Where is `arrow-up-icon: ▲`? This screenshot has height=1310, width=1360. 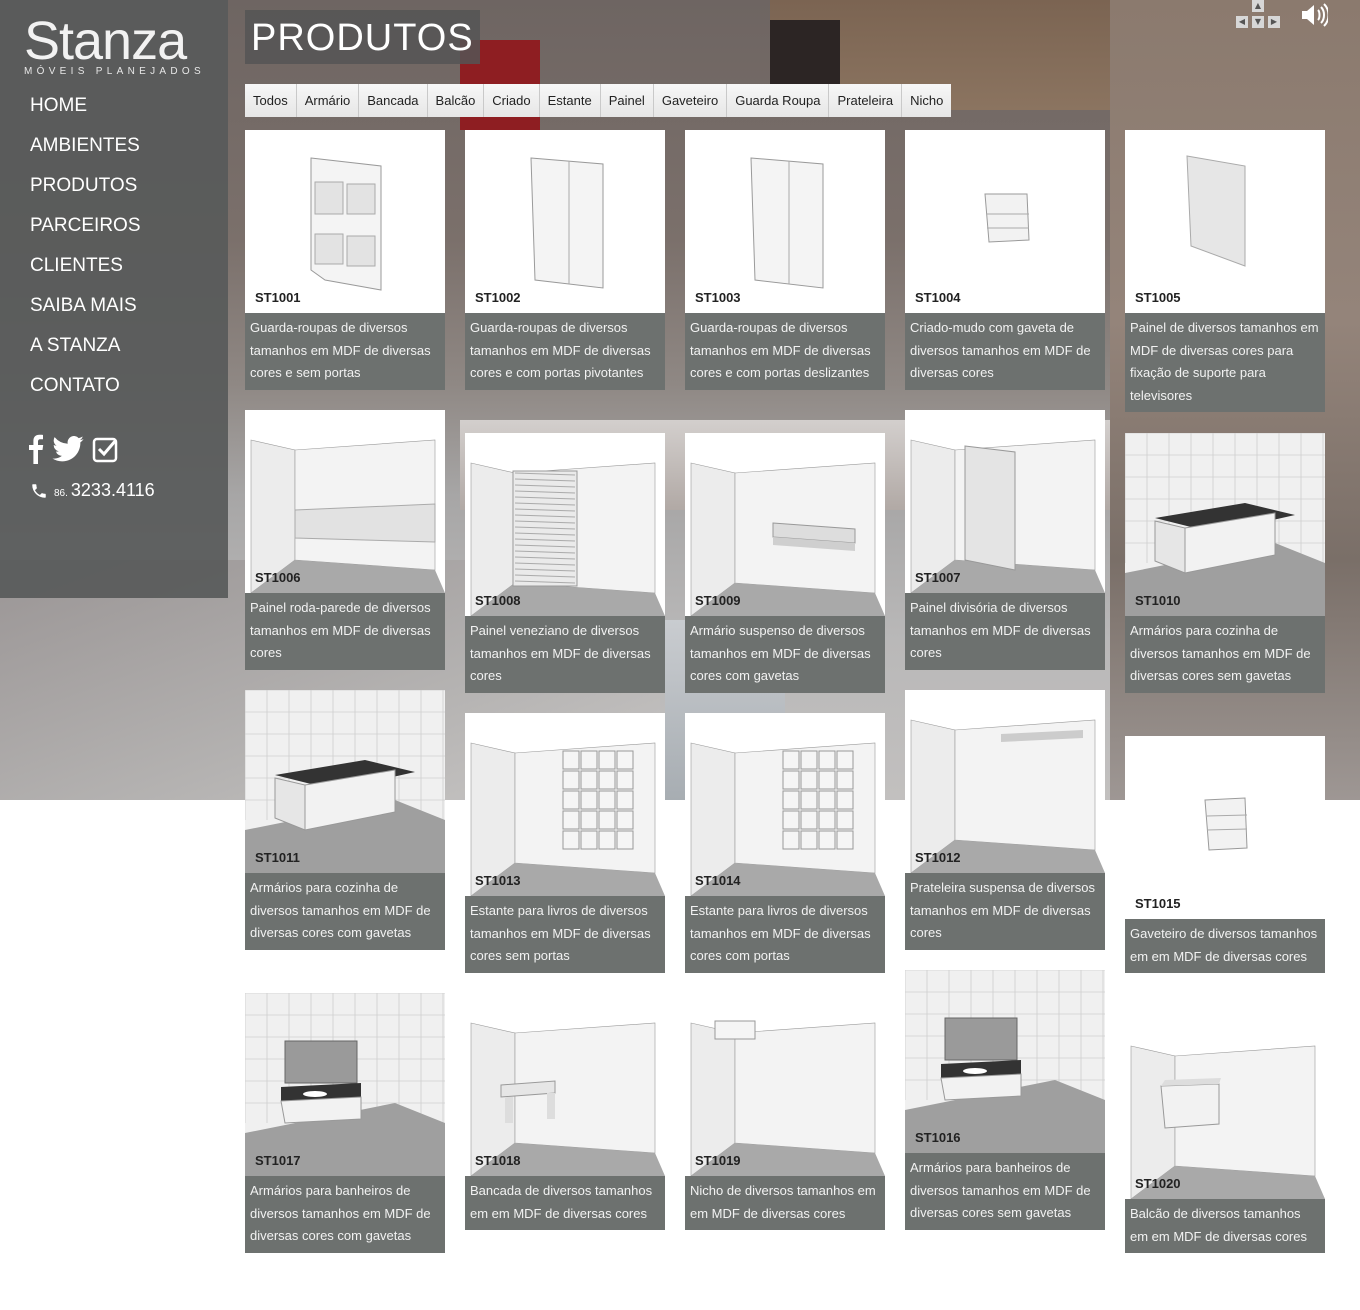
arrow-up-icon: ▲ is located at coordinates (1258, 6).